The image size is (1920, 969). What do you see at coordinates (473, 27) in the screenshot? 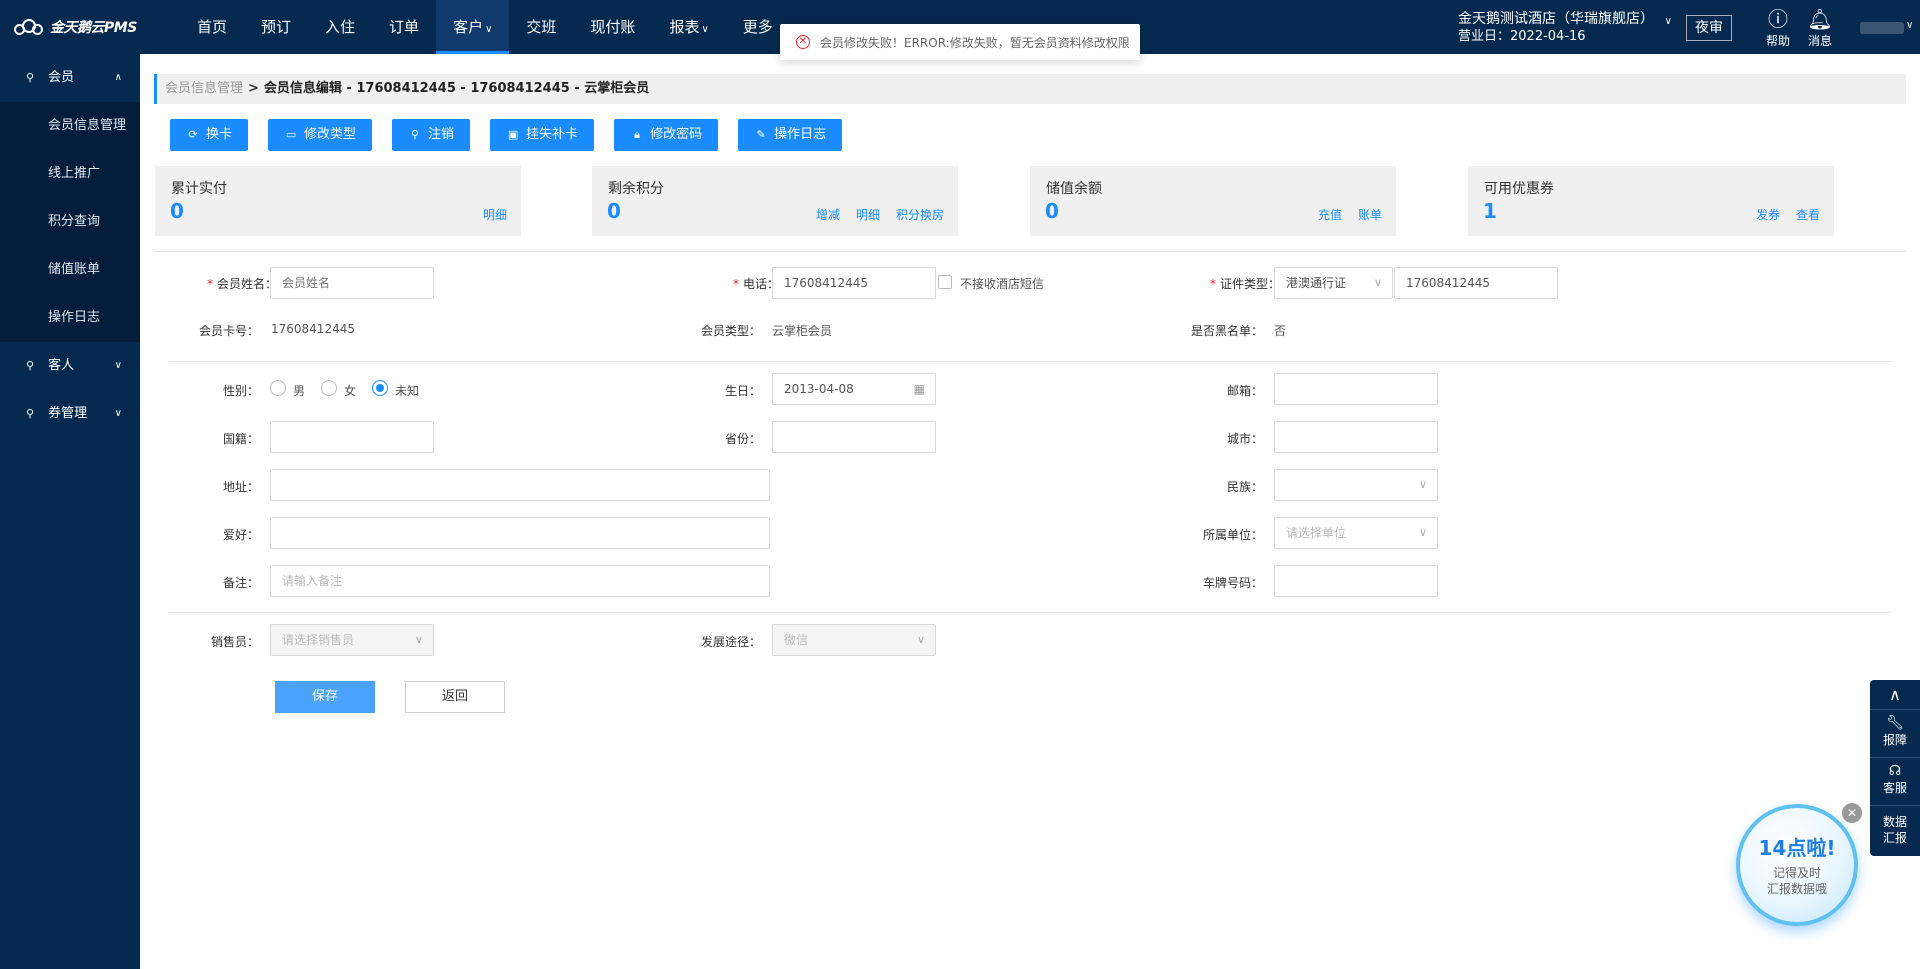
I see `nav-customers: 客户 ∨` at bounding box center [473, 27].